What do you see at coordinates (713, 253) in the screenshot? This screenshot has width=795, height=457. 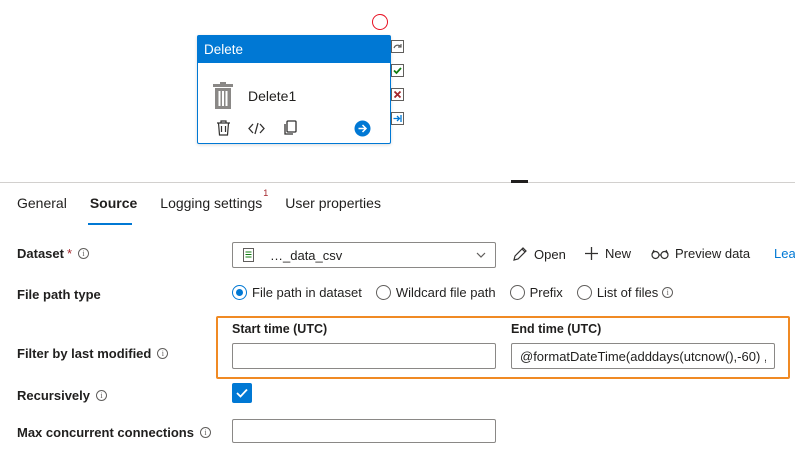 I see `preview-label: Preview data` at bounding box center [713, 253].